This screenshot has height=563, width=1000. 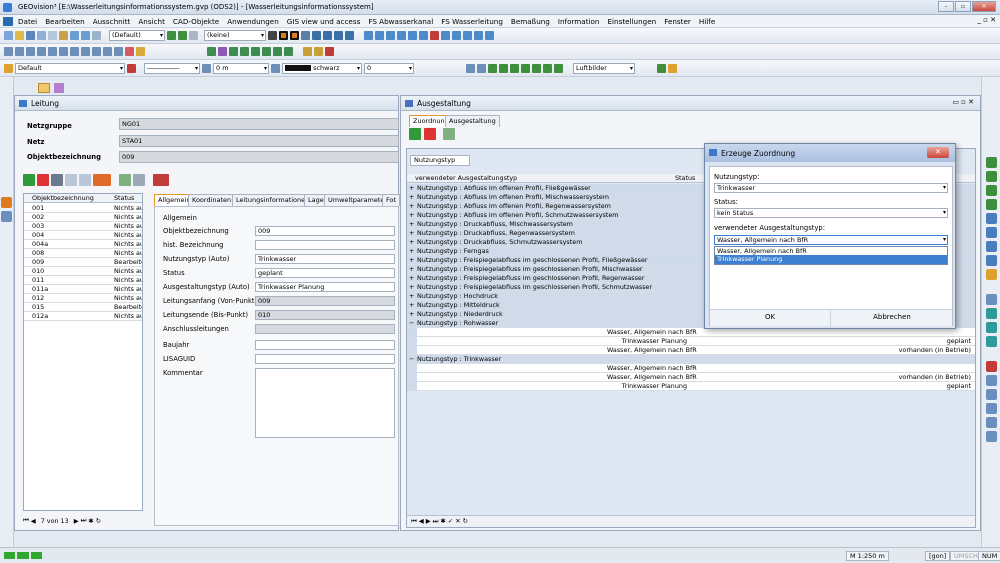 What do you see at coordinates (325, 315) in the screenshot?
I see `field-input: 010` at bounding box center [325, 315].